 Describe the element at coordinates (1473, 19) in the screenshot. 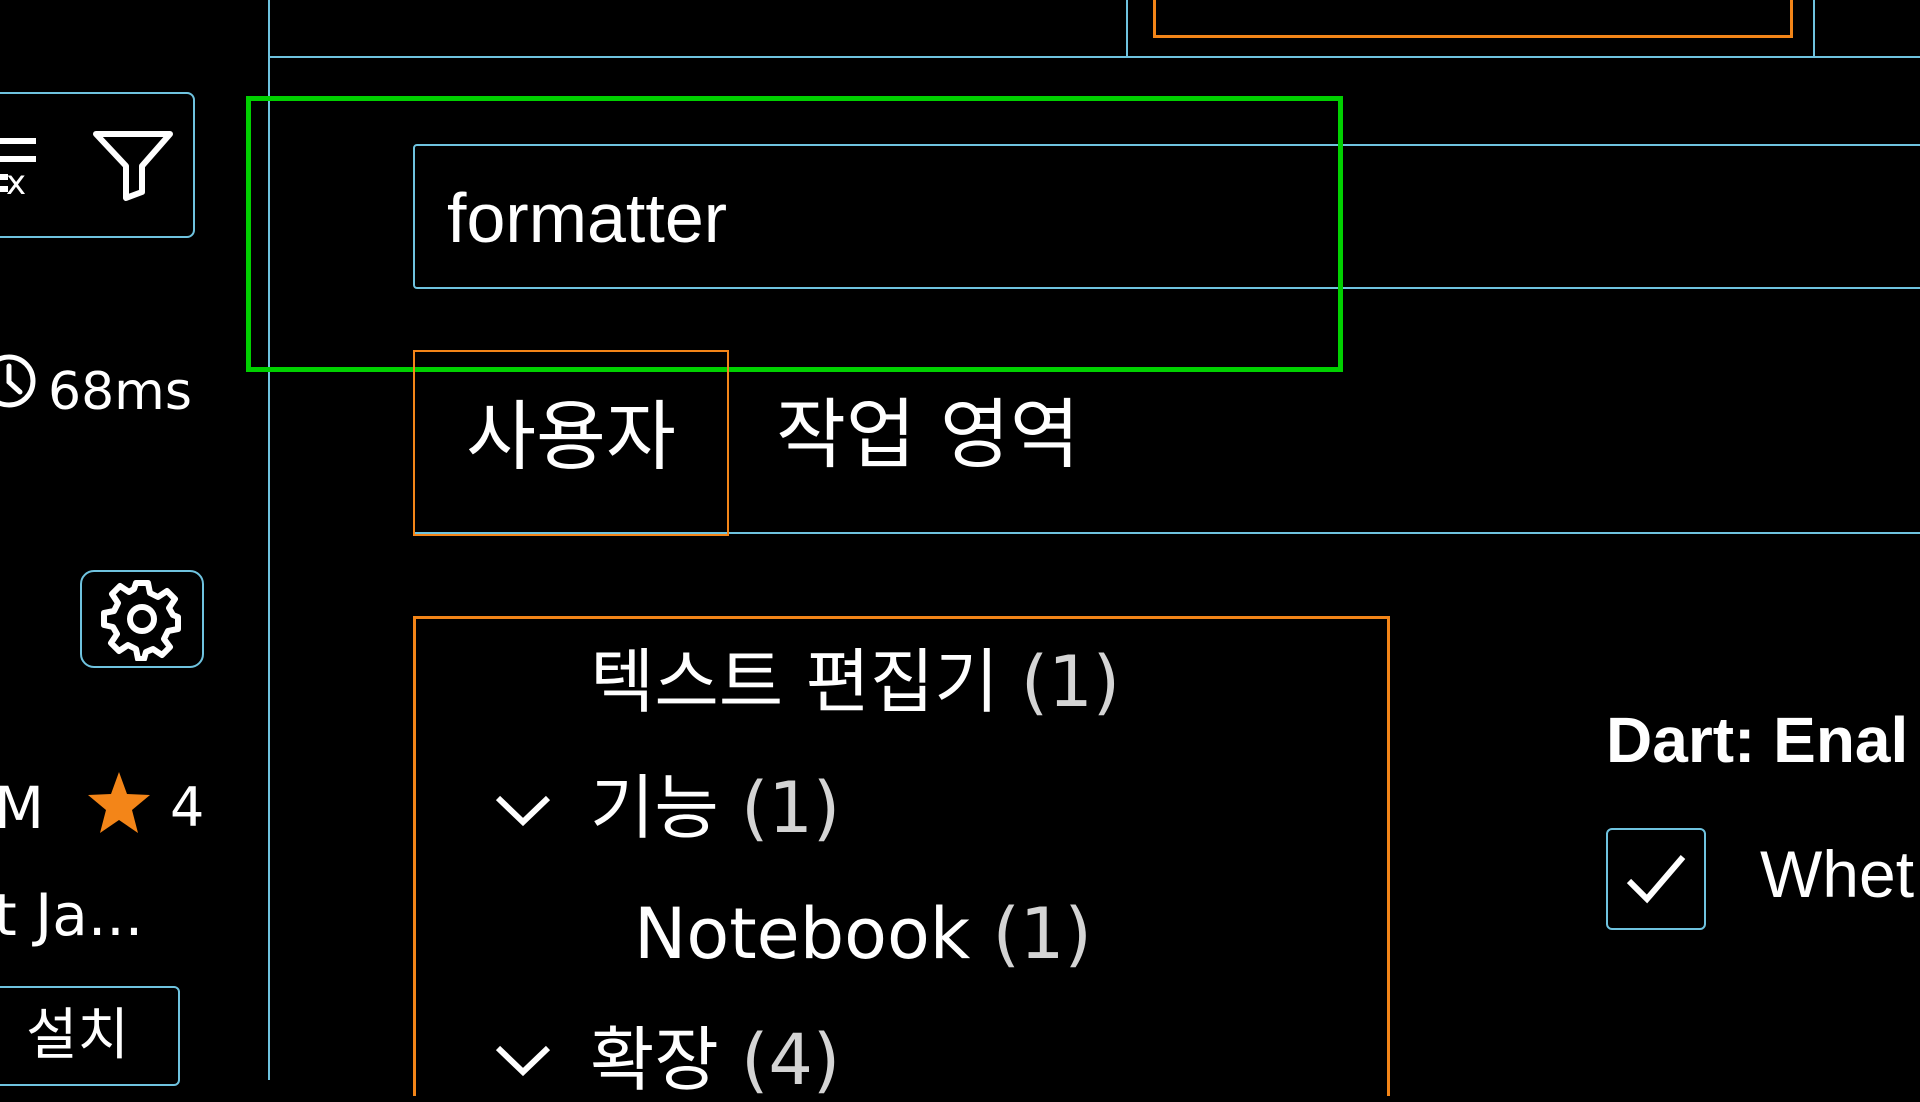

I see `active-editor-tab` at that location.